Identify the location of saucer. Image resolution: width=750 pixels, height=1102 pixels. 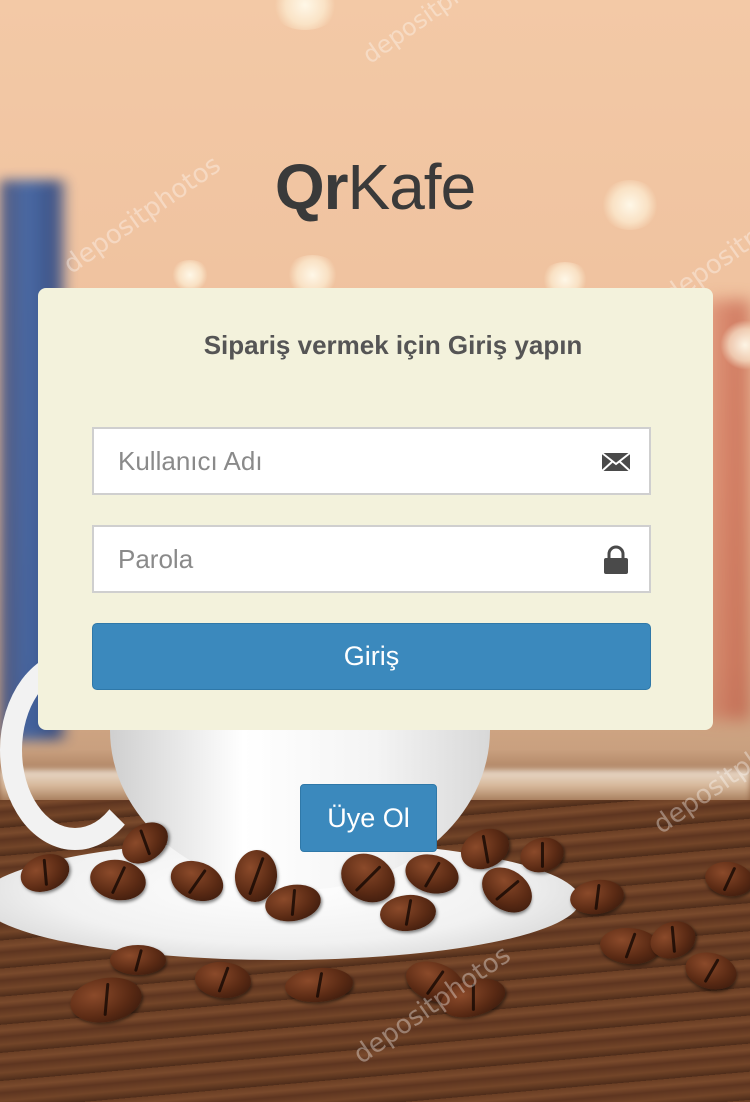
(290, 900).